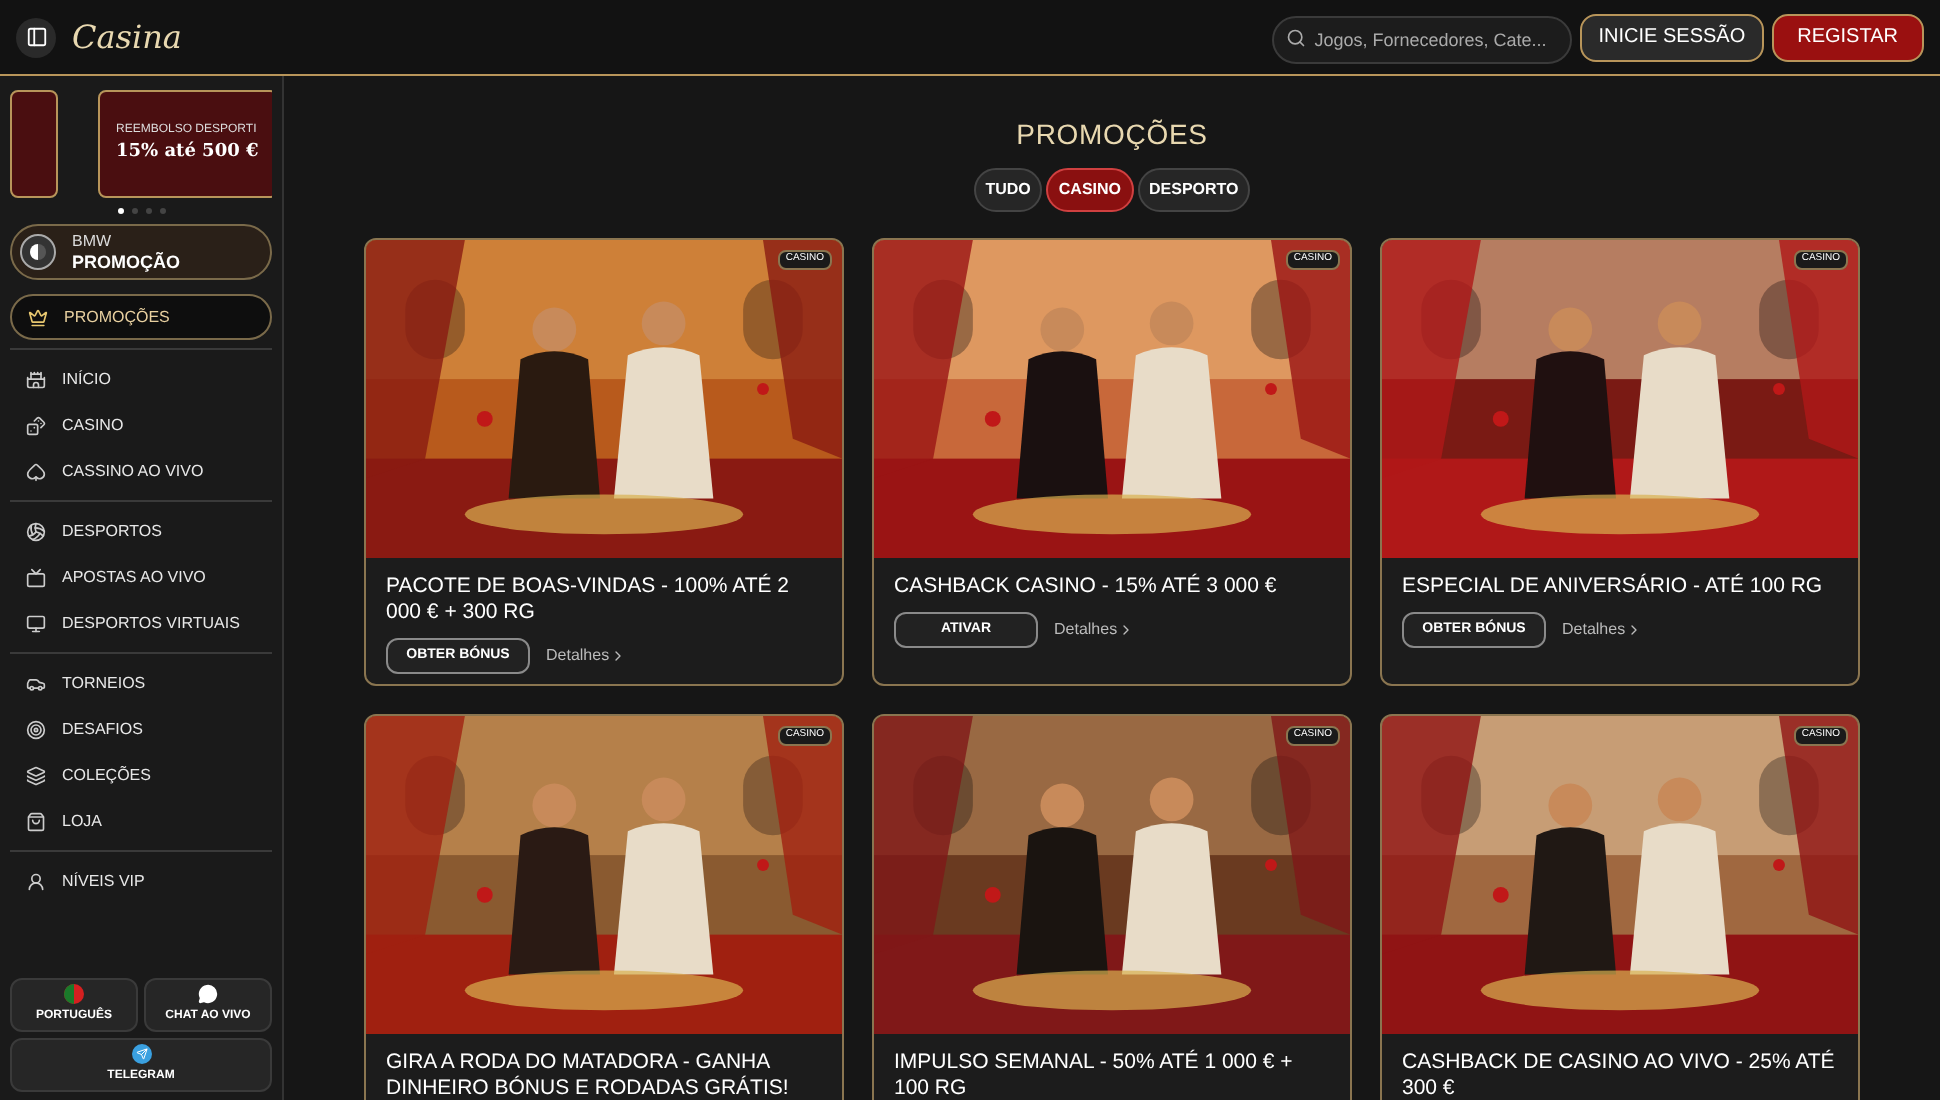 This screenshot has height=1100, width=1940. Describe the element at coordinates (1094, 1075) in the screenshot. I see `promo-title: IMPULSO SEMANAL - 50% ATÉ 1 000 € + 100 RG` at that location.